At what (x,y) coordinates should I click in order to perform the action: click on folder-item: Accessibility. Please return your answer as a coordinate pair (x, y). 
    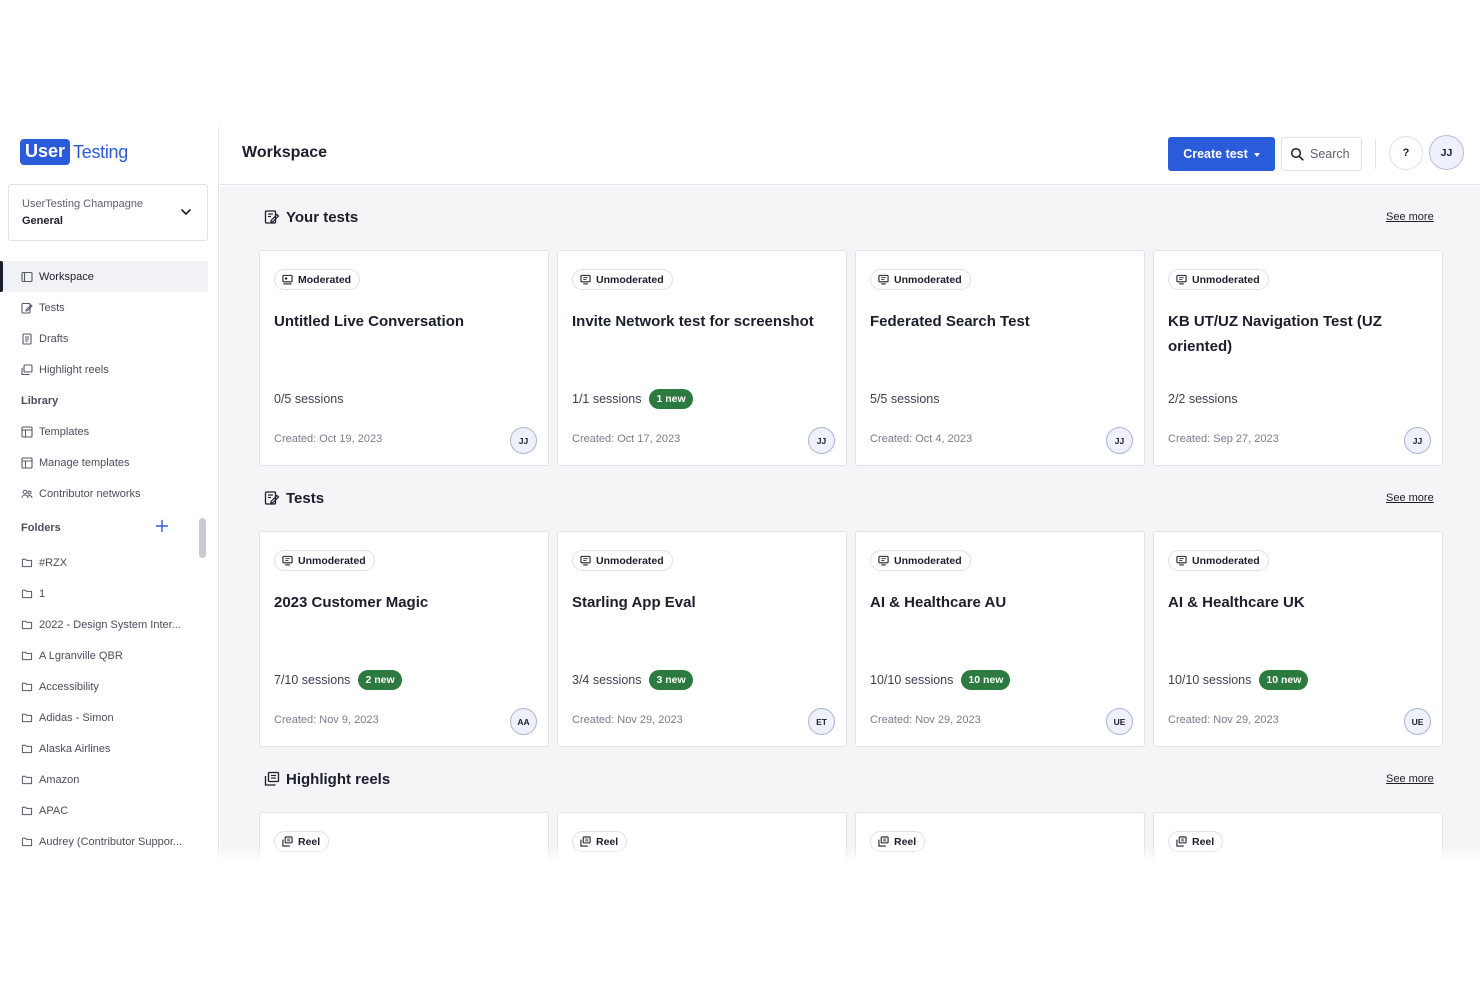
    Looking at the image, I should click on (100, 686).